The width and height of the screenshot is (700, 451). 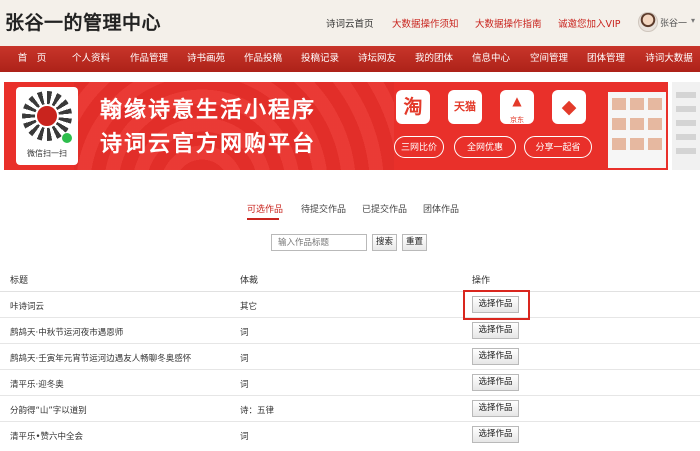 What do you see at coordinates (350, 279) in the screenshot?
I see `table-header: 标题 体裁 操作` at bounding box center [350, 279].